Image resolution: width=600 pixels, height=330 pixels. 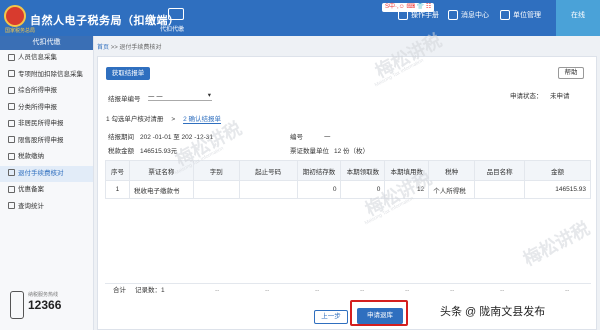 I want to click on col-received: 本期领取数, so click(x=363, y=170).